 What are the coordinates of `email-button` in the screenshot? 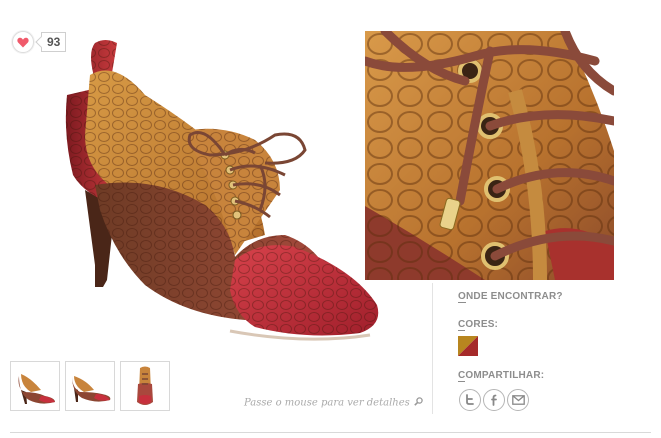 It's located at (518, 400).